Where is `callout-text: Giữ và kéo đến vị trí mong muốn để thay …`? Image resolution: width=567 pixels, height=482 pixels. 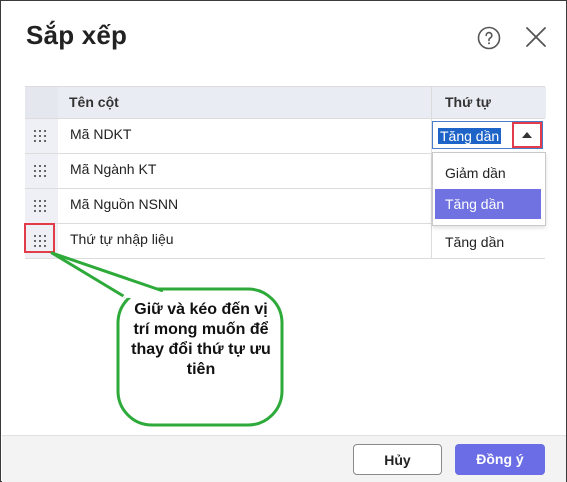 callout-text: Giữ và kéo đến vị trí mong muốn để thay … is located at coordinates (201, 339).